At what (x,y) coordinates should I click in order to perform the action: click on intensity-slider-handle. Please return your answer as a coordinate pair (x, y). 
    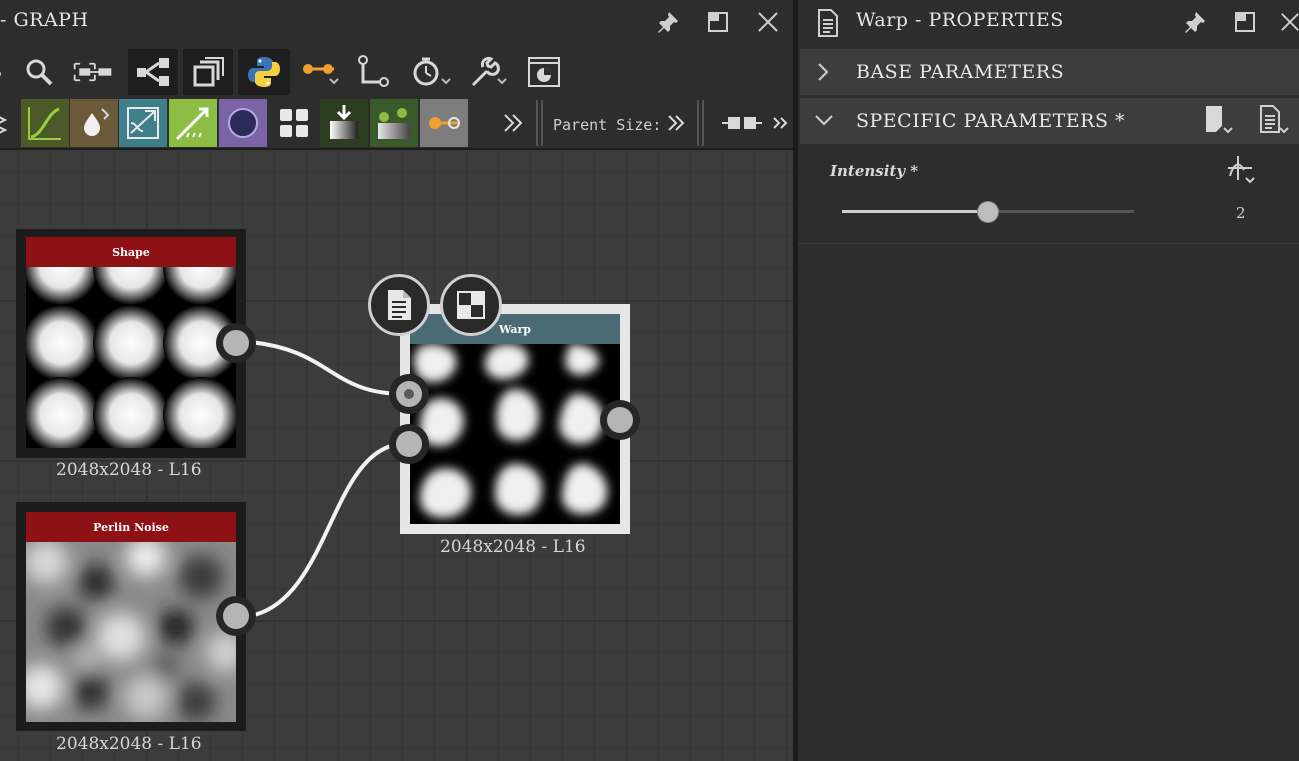
    Looking at the image, I should click on (988, 212).